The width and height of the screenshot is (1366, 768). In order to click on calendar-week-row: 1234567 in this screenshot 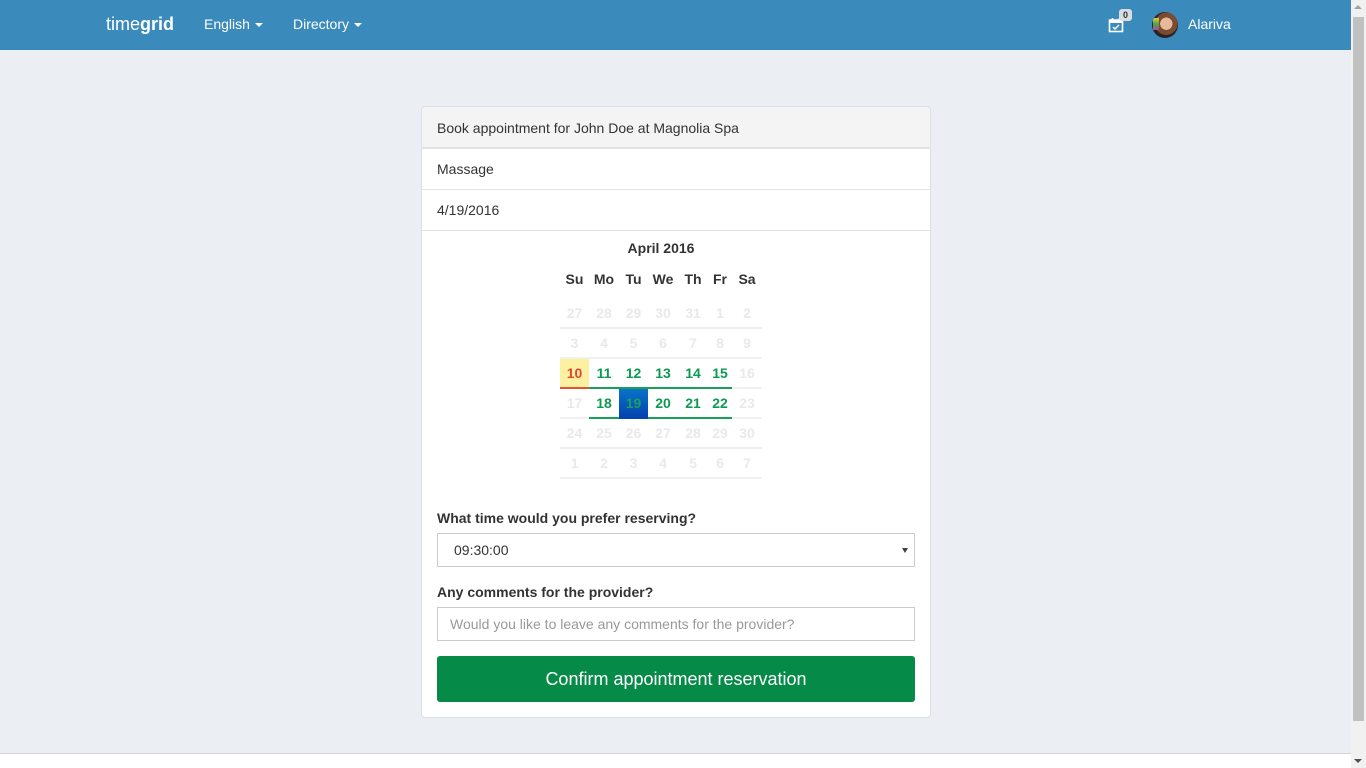, I will do `click(661, 464)`.